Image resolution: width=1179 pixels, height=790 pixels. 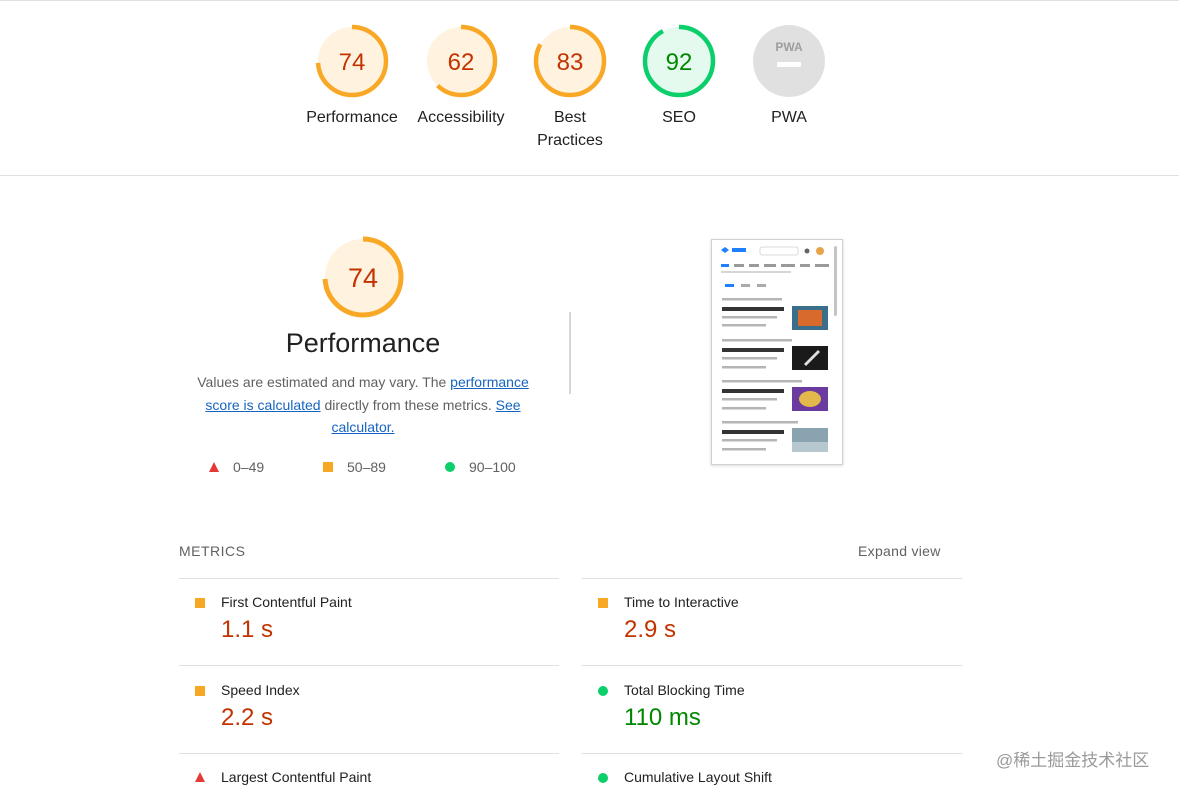 I want to click on gauge-ring: 83, so click(x=570, y=61).